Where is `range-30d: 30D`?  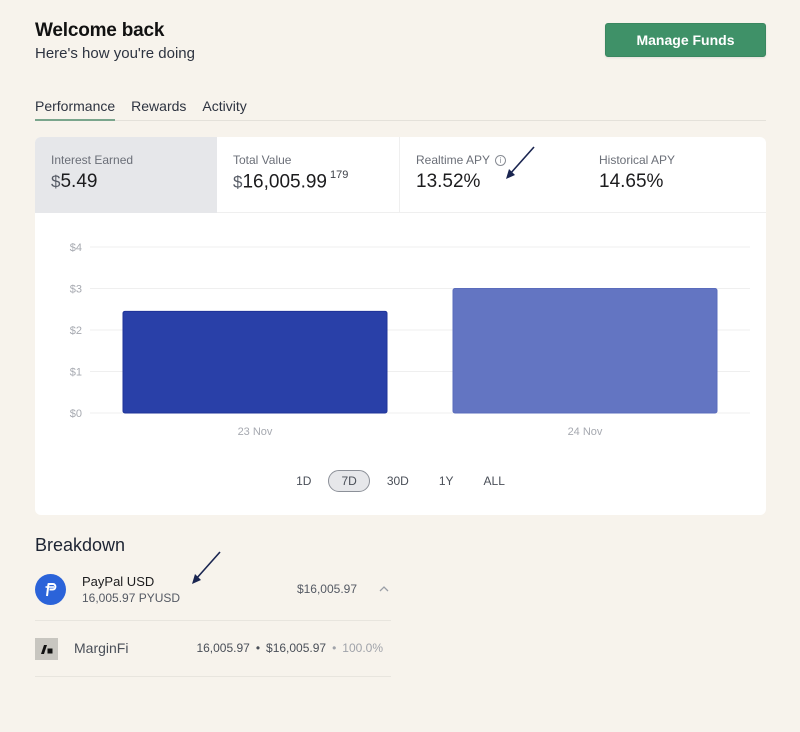
range-30d: 30D is located at coordinates (398, 481).